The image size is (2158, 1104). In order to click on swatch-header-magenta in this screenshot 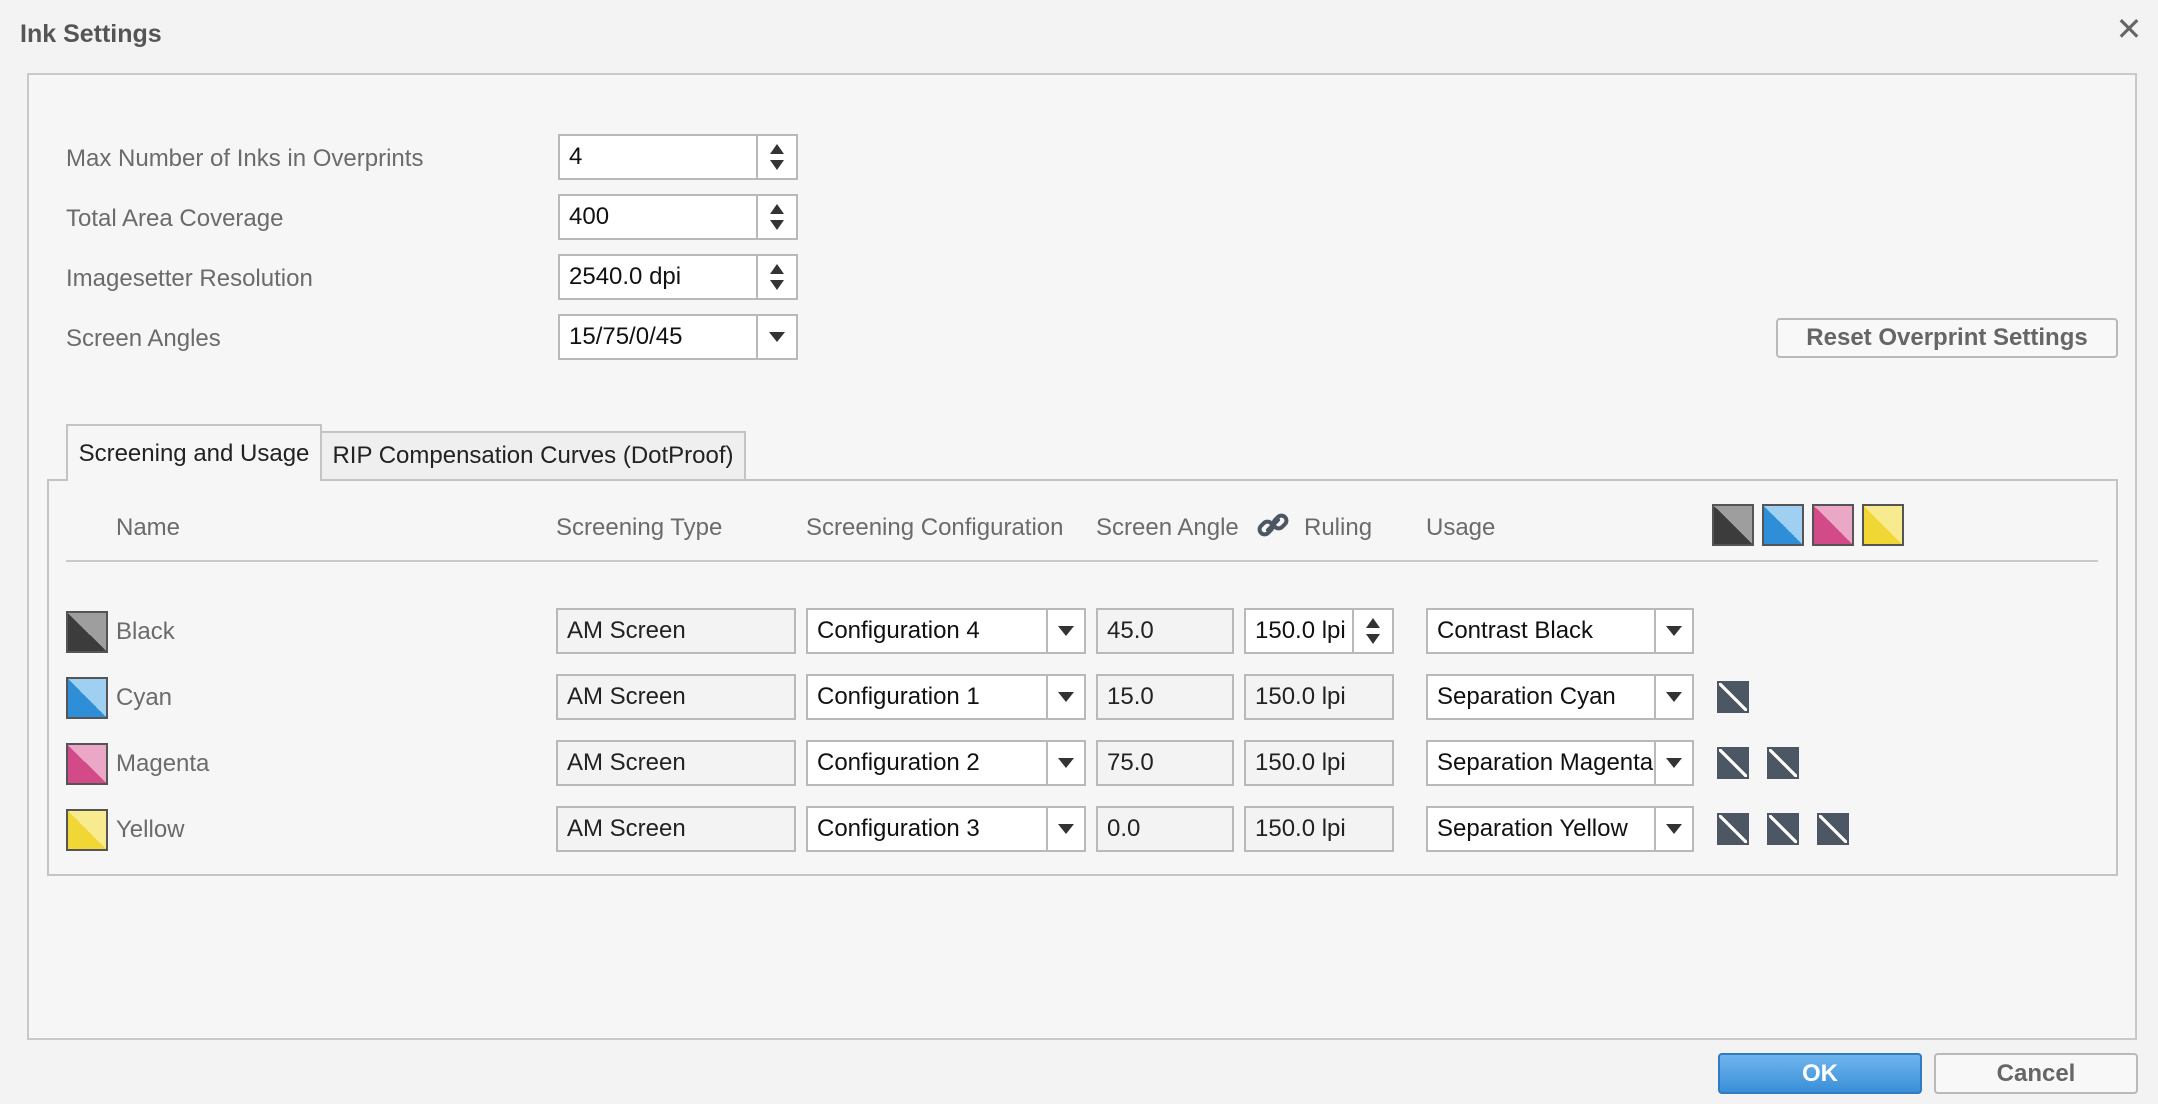, I will do `click(1833, 527)`.